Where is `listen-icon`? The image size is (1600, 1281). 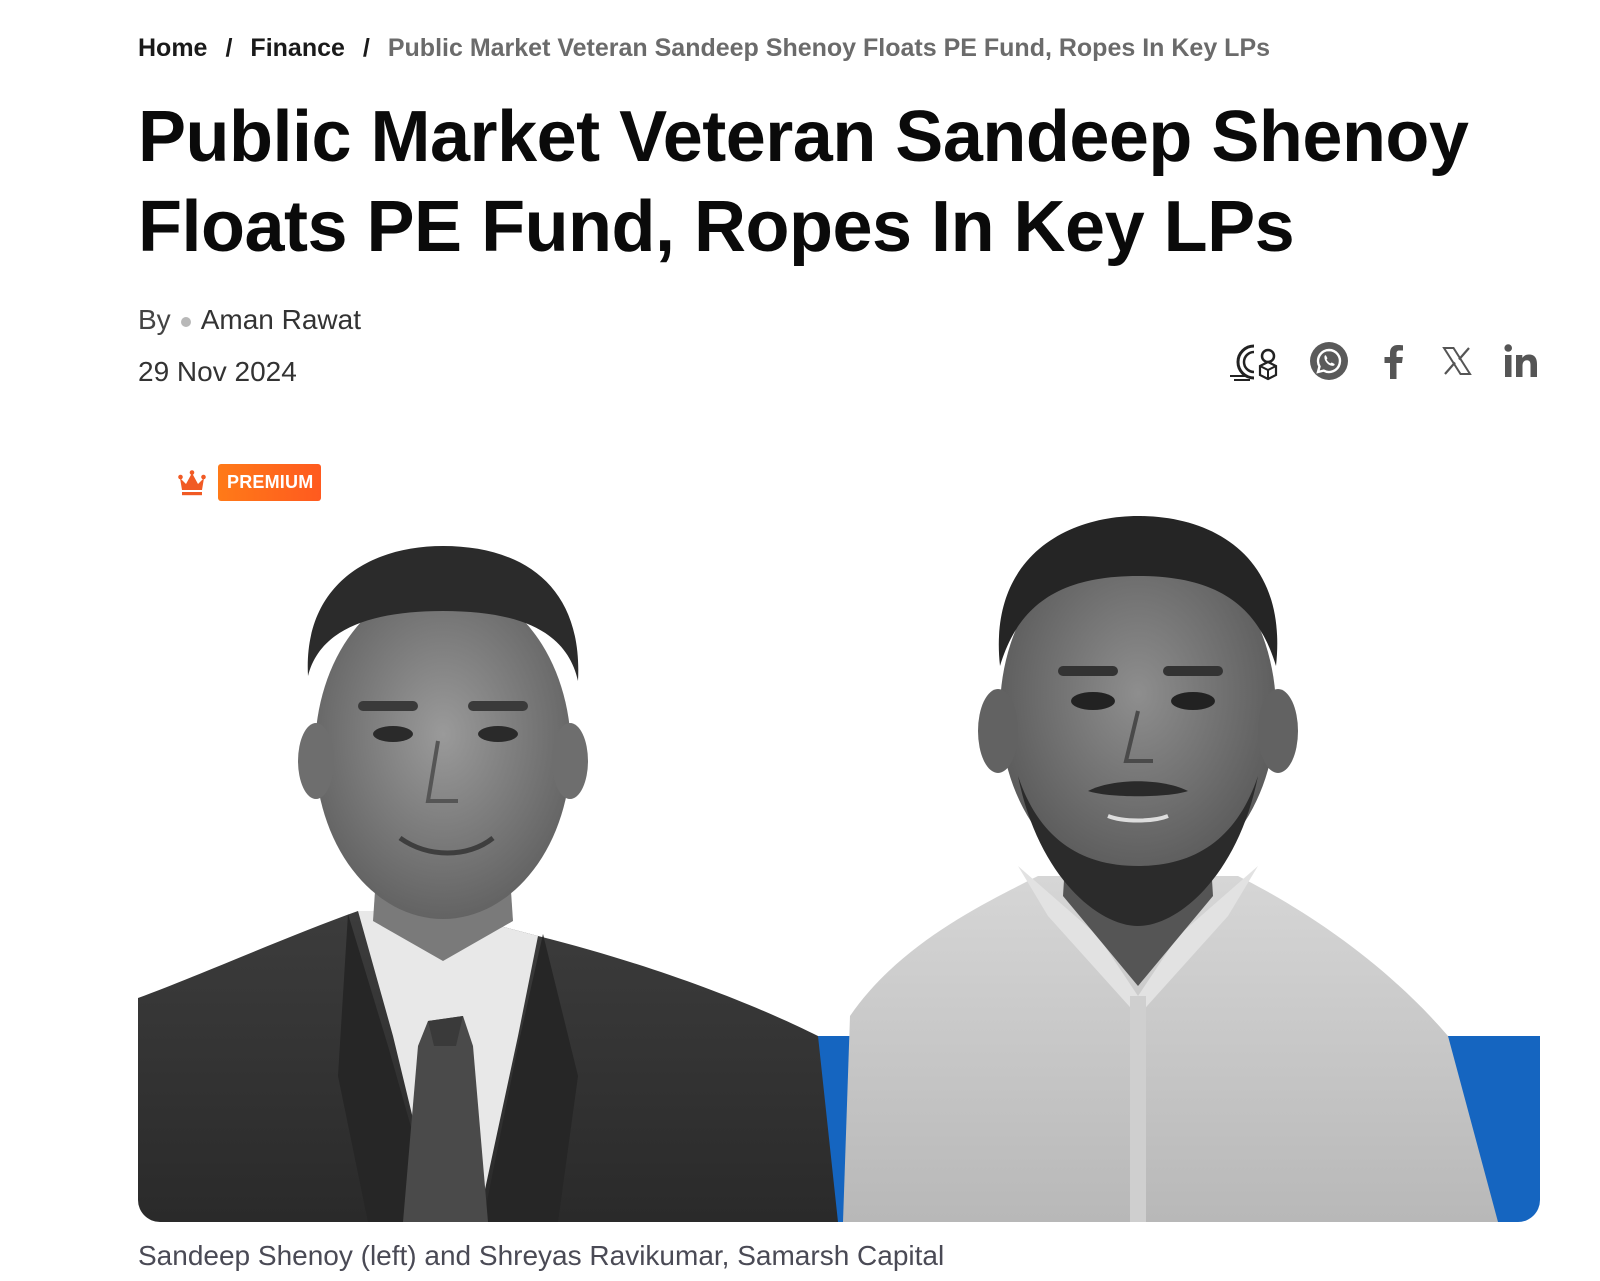
listen-icon is located at coordinates (1257, 361).